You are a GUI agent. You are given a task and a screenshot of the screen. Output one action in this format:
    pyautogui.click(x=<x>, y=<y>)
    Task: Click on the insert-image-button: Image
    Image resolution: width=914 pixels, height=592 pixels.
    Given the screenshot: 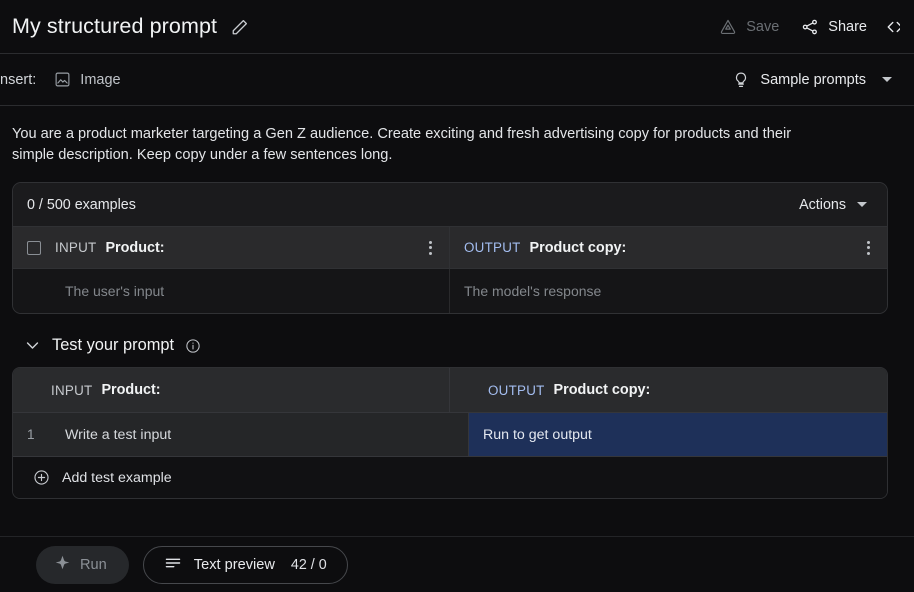 What is the action you would take?
    pyautogui.click(x=87, y=79)
    